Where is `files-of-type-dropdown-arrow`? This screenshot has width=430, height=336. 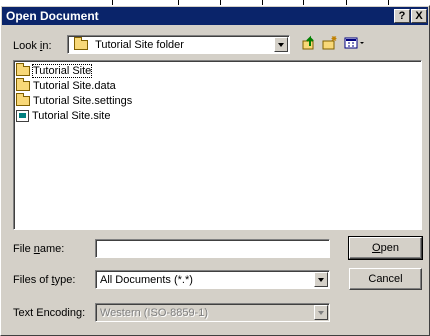 files-of-type-dropdown-arrow is located at coordinates (321, 279).